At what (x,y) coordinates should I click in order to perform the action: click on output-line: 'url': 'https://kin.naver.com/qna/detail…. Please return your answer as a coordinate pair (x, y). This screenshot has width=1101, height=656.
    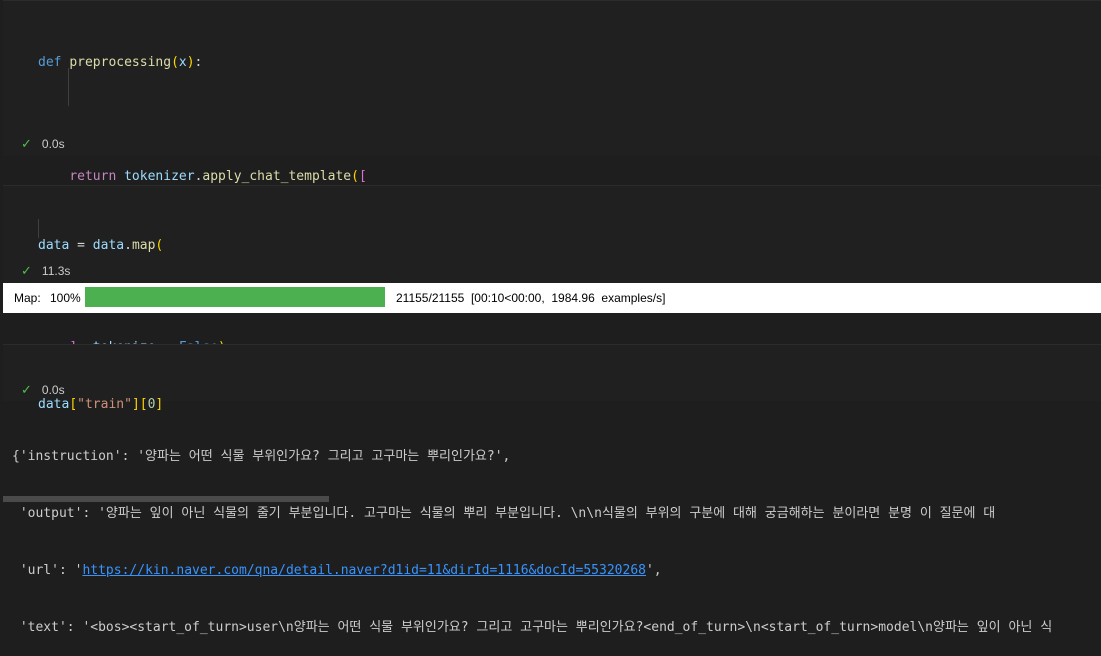
    Looking at the image, I should click on (532, 570).